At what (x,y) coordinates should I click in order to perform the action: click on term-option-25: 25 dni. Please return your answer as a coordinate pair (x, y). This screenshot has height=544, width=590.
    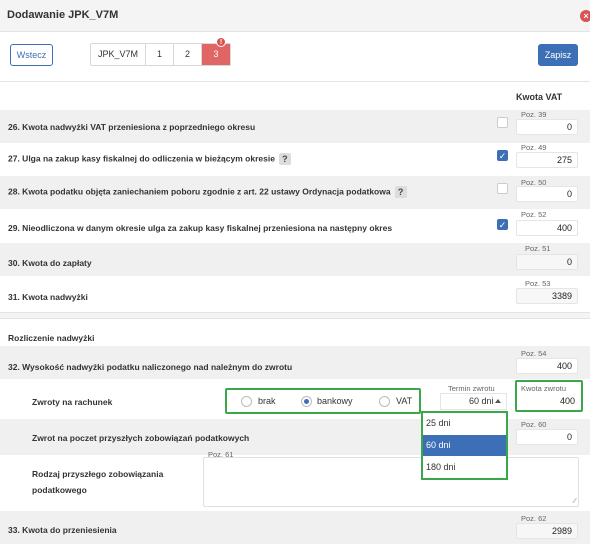
    Looking at the image, I should click on (464, 423).